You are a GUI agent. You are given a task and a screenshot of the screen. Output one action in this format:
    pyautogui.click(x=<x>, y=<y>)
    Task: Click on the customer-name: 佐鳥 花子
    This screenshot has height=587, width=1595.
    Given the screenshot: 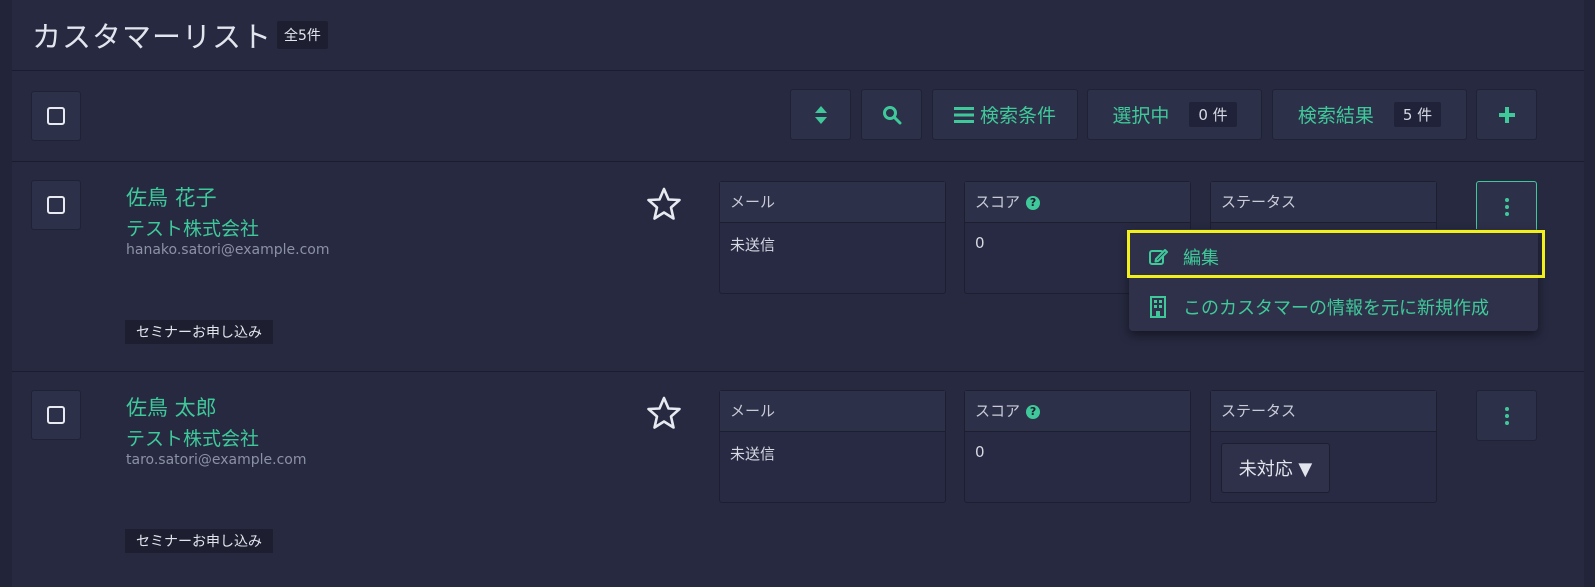 What is the action you would take?
    pyautogui.click(x=171, y=197)
    